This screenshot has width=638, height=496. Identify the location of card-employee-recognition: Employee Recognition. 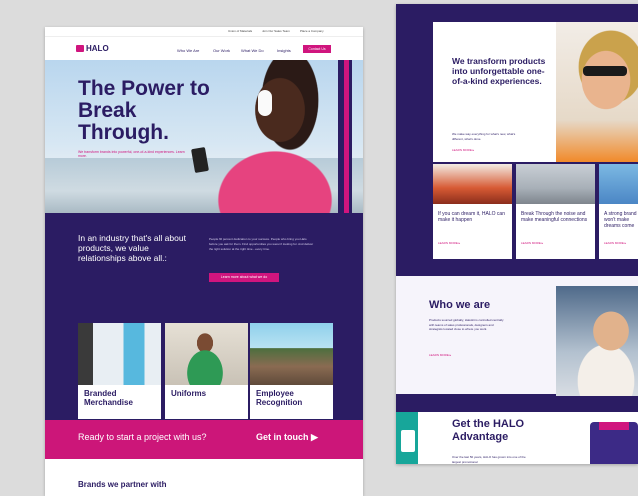
(291, 371).